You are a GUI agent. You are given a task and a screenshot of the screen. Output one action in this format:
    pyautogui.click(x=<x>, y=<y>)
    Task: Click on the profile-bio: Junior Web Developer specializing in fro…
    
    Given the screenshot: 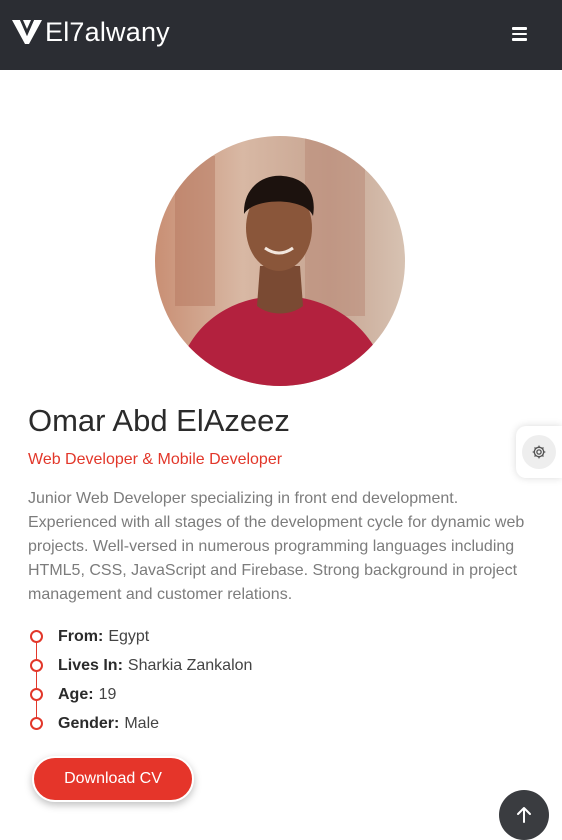 What is the action you would take?
    pyautogui.click(x=276, y=546)
    